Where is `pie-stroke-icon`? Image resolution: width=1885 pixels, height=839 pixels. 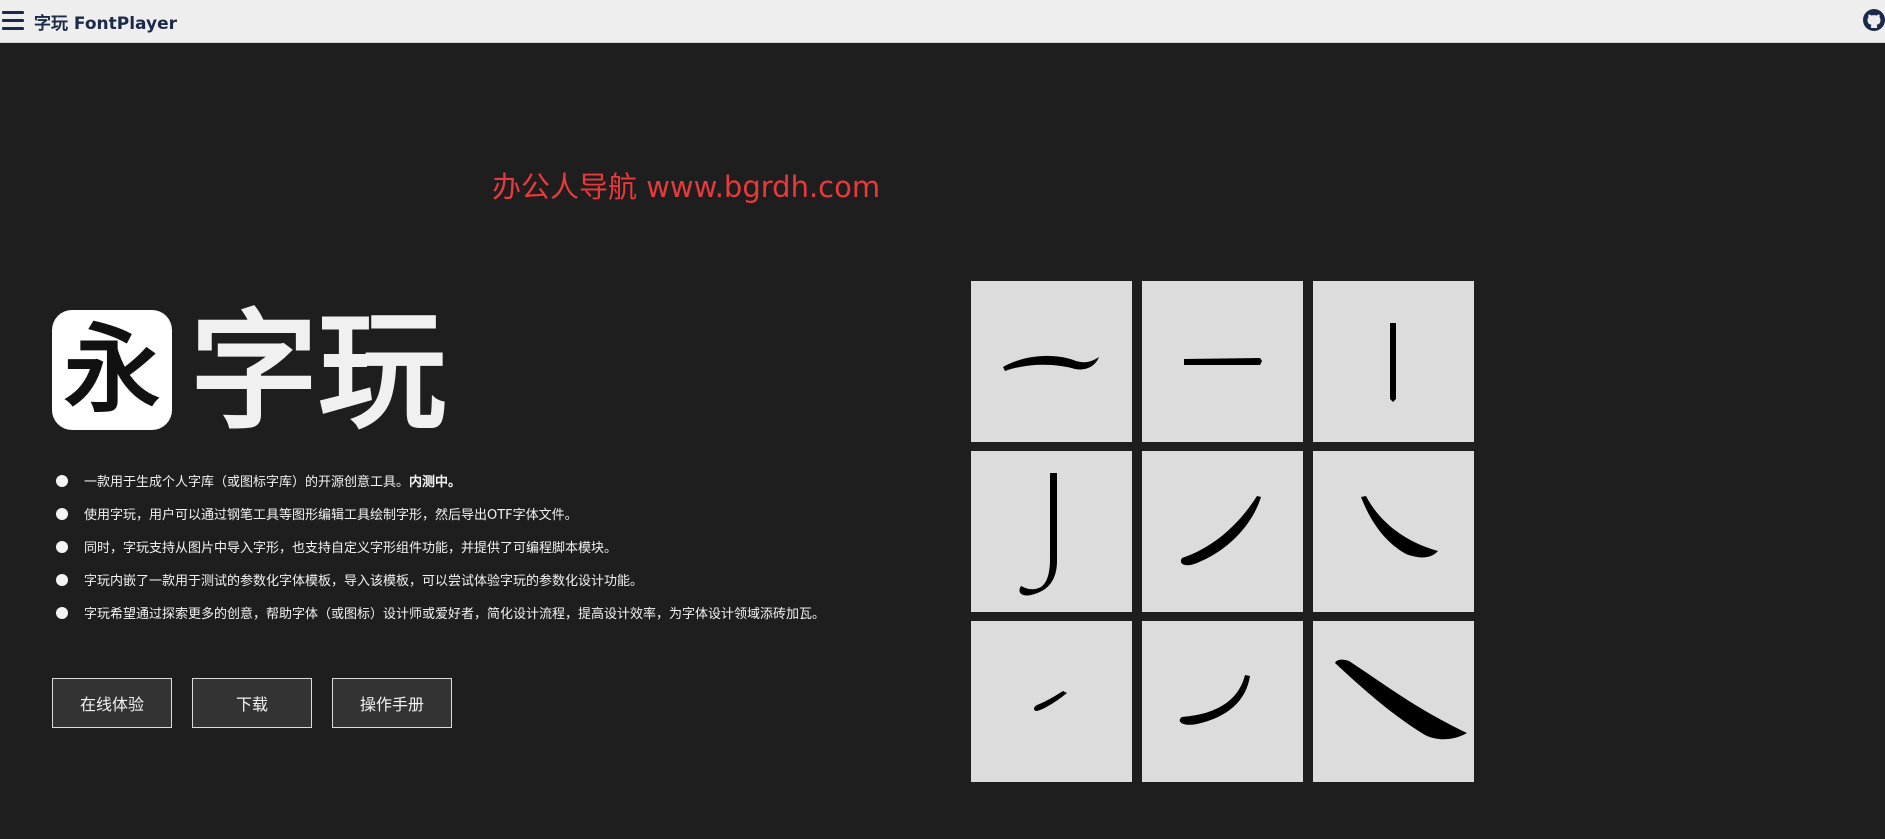
pie-stroke-icon is located at coordinates (1220, 531).